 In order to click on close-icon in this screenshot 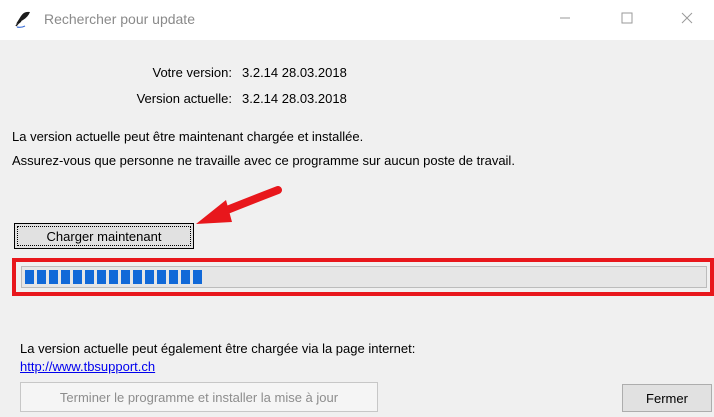, I will do `click(687, 18)`.